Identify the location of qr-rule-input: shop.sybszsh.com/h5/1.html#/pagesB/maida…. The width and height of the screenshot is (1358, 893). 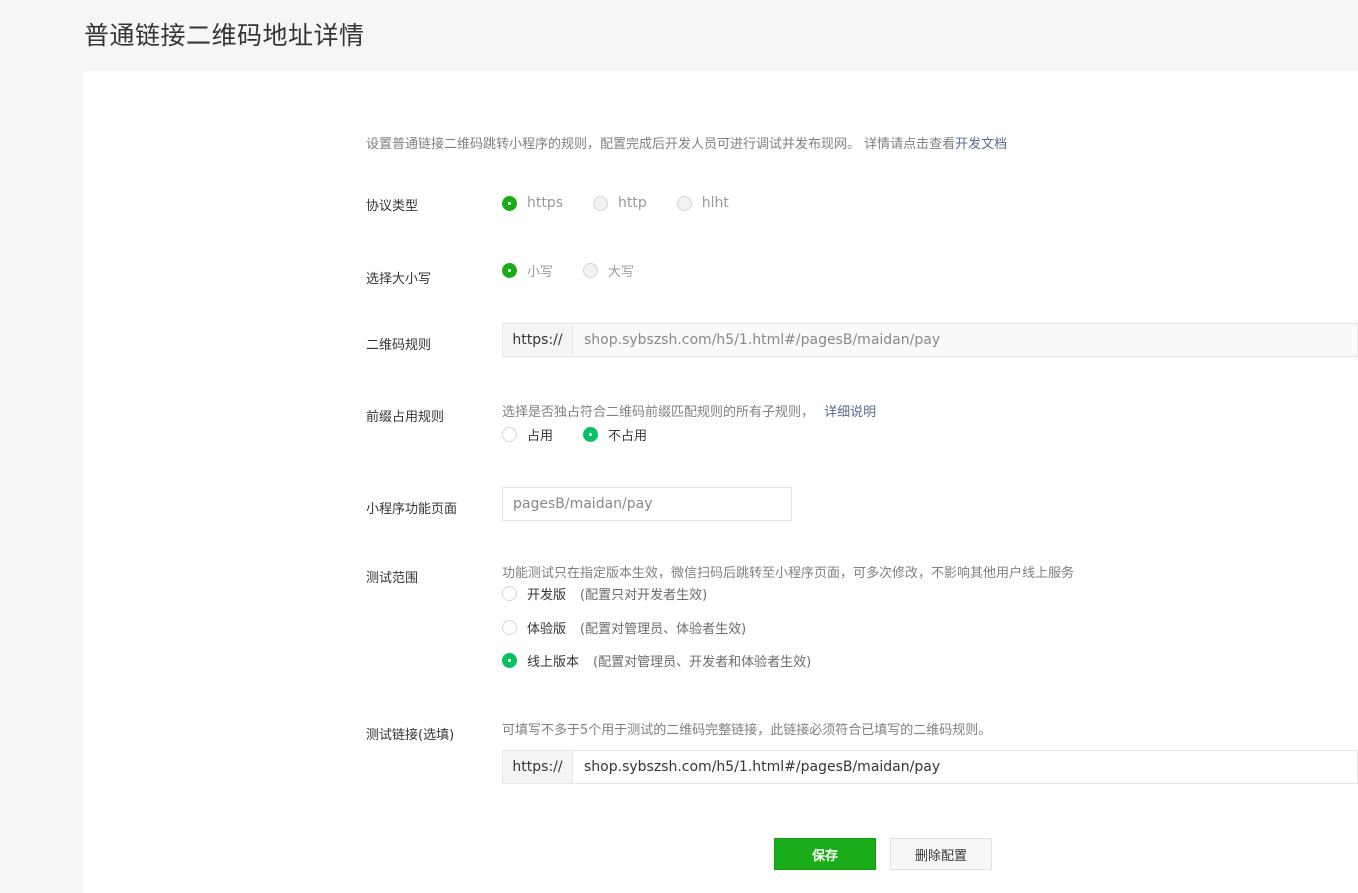
(965, 340).